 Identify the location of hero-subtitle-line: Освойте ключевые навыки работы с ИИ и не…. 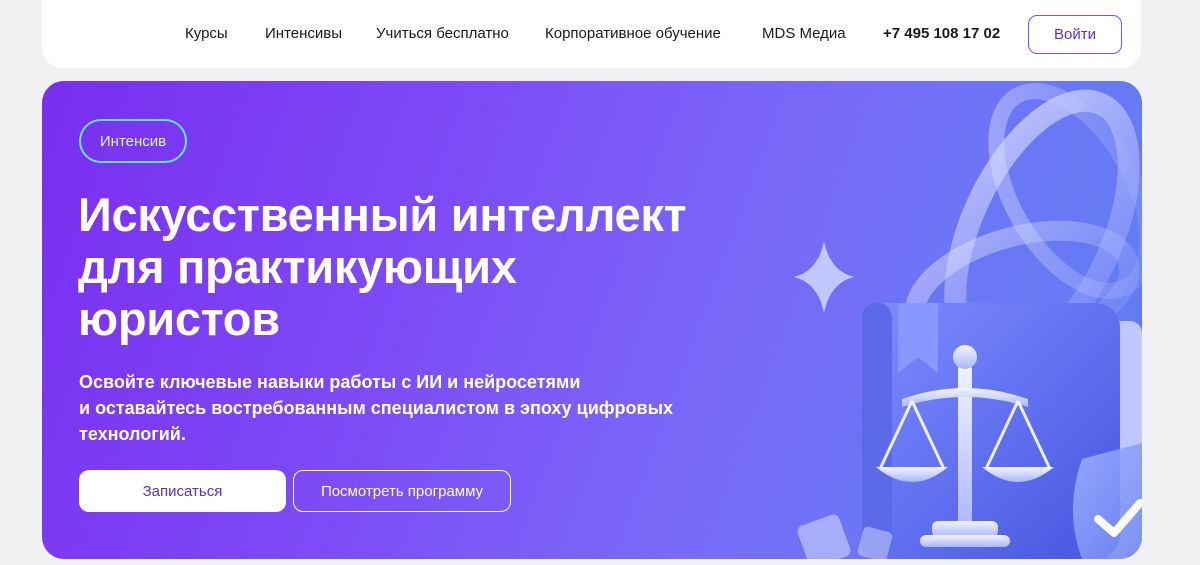
(330, 382).